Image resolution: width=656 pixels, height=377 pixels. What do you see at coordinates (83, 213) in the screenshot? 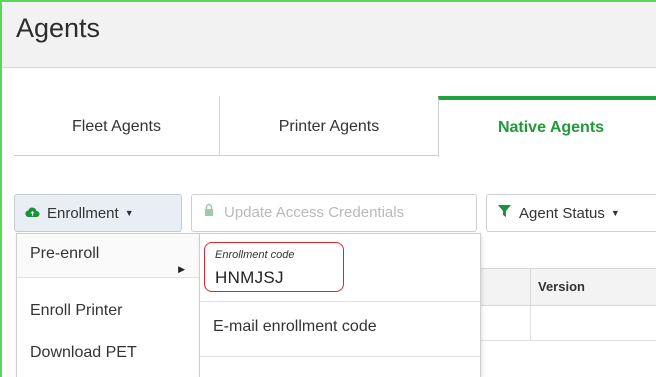
I see `enrollment-button-label: Enrollment` at bounding box center [83, 213].